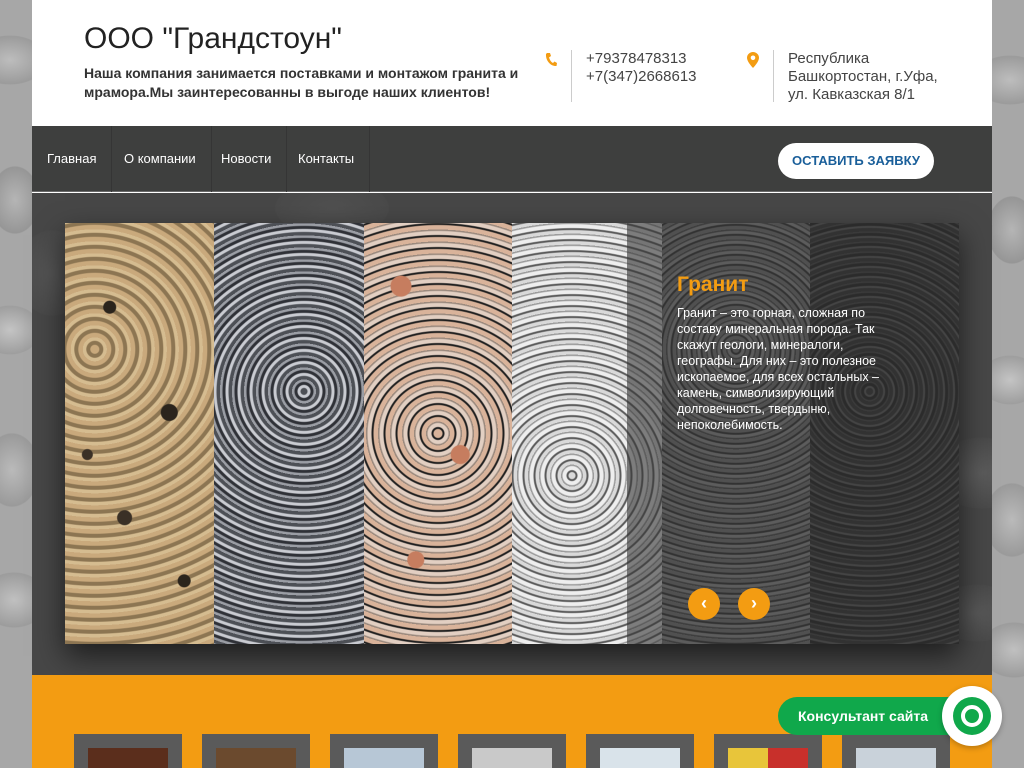 Image resolution: width=1024 pixels, height=768 pixels. I want to click on chat-ring-icon, so click(972, 716).